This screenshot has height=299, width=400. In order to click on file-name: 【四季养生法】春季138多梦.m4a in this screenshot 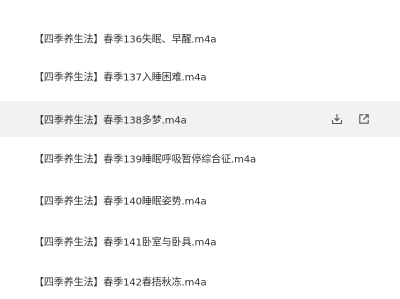, I will do `click(110, 121)`.